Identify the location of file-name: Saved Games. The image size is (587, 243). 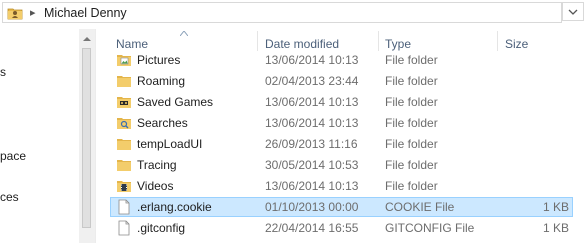
(175, 102).